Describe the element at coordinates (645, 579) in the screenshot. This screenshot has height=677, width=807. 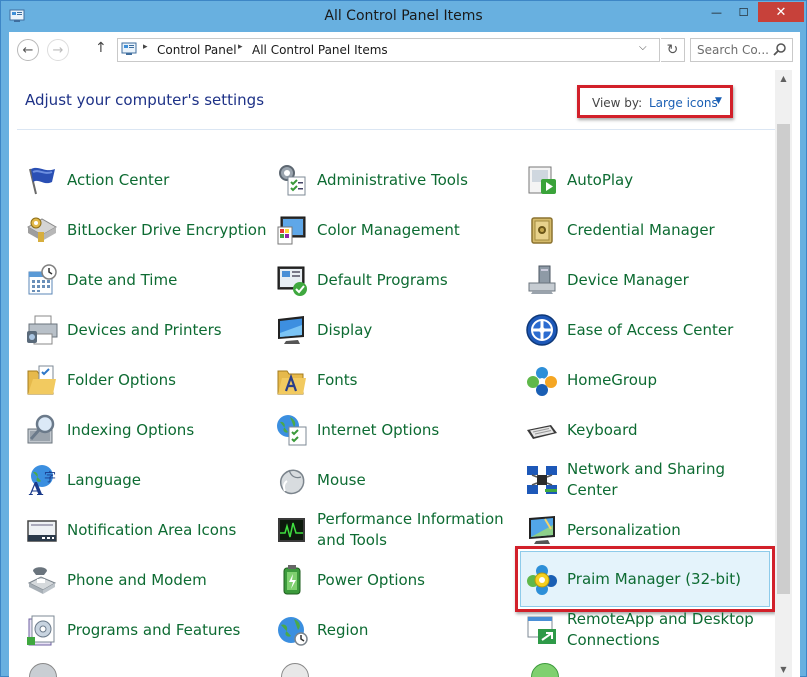
I see `annotation-highlight` at that location.